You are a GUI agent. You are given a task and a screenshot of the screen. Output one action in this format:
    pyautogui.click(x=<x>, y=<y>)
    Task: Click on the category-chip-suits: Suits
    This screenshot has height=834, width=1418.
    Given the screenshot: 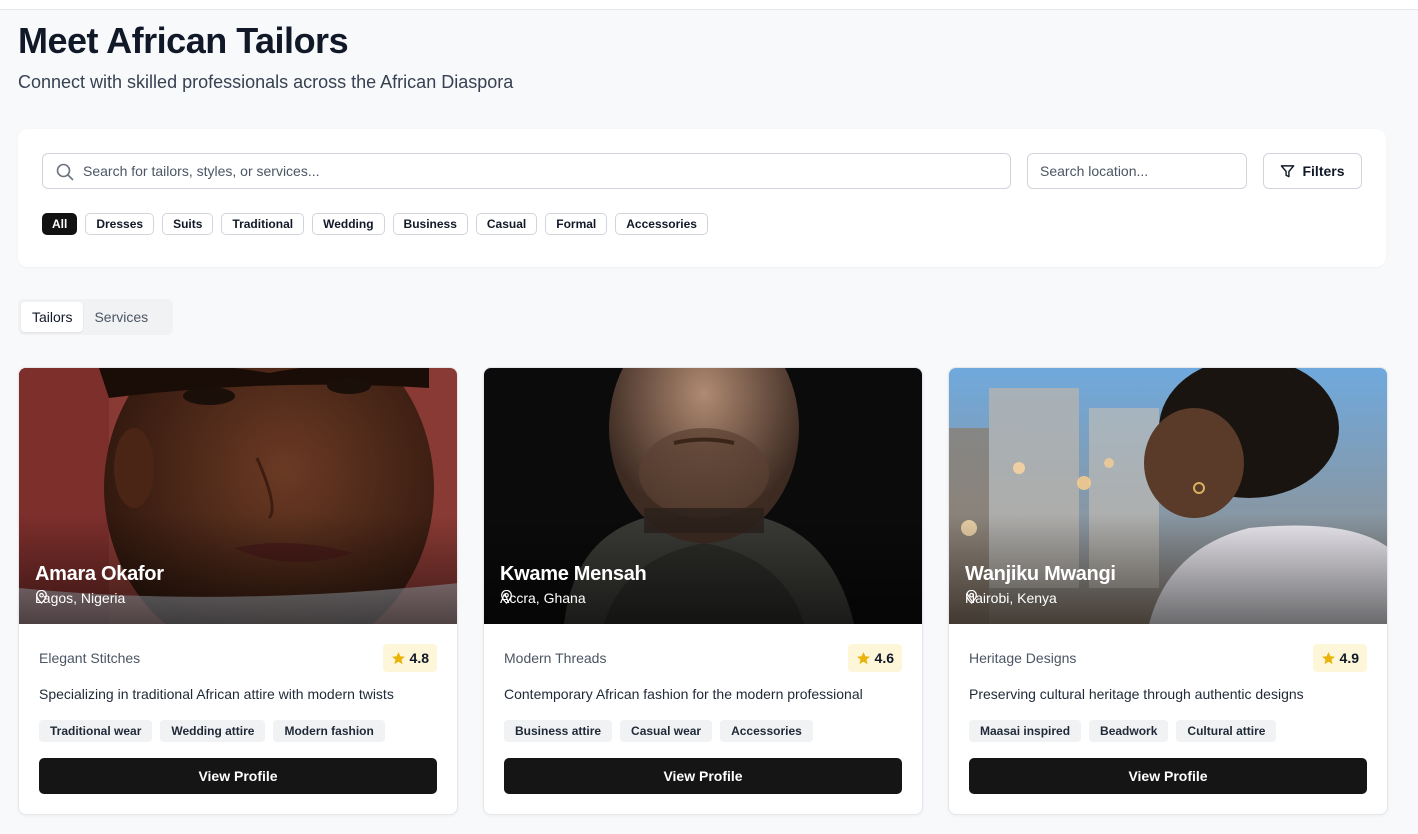 What is the action you would take?
    pyautogui.click(x=188, y=224)
    